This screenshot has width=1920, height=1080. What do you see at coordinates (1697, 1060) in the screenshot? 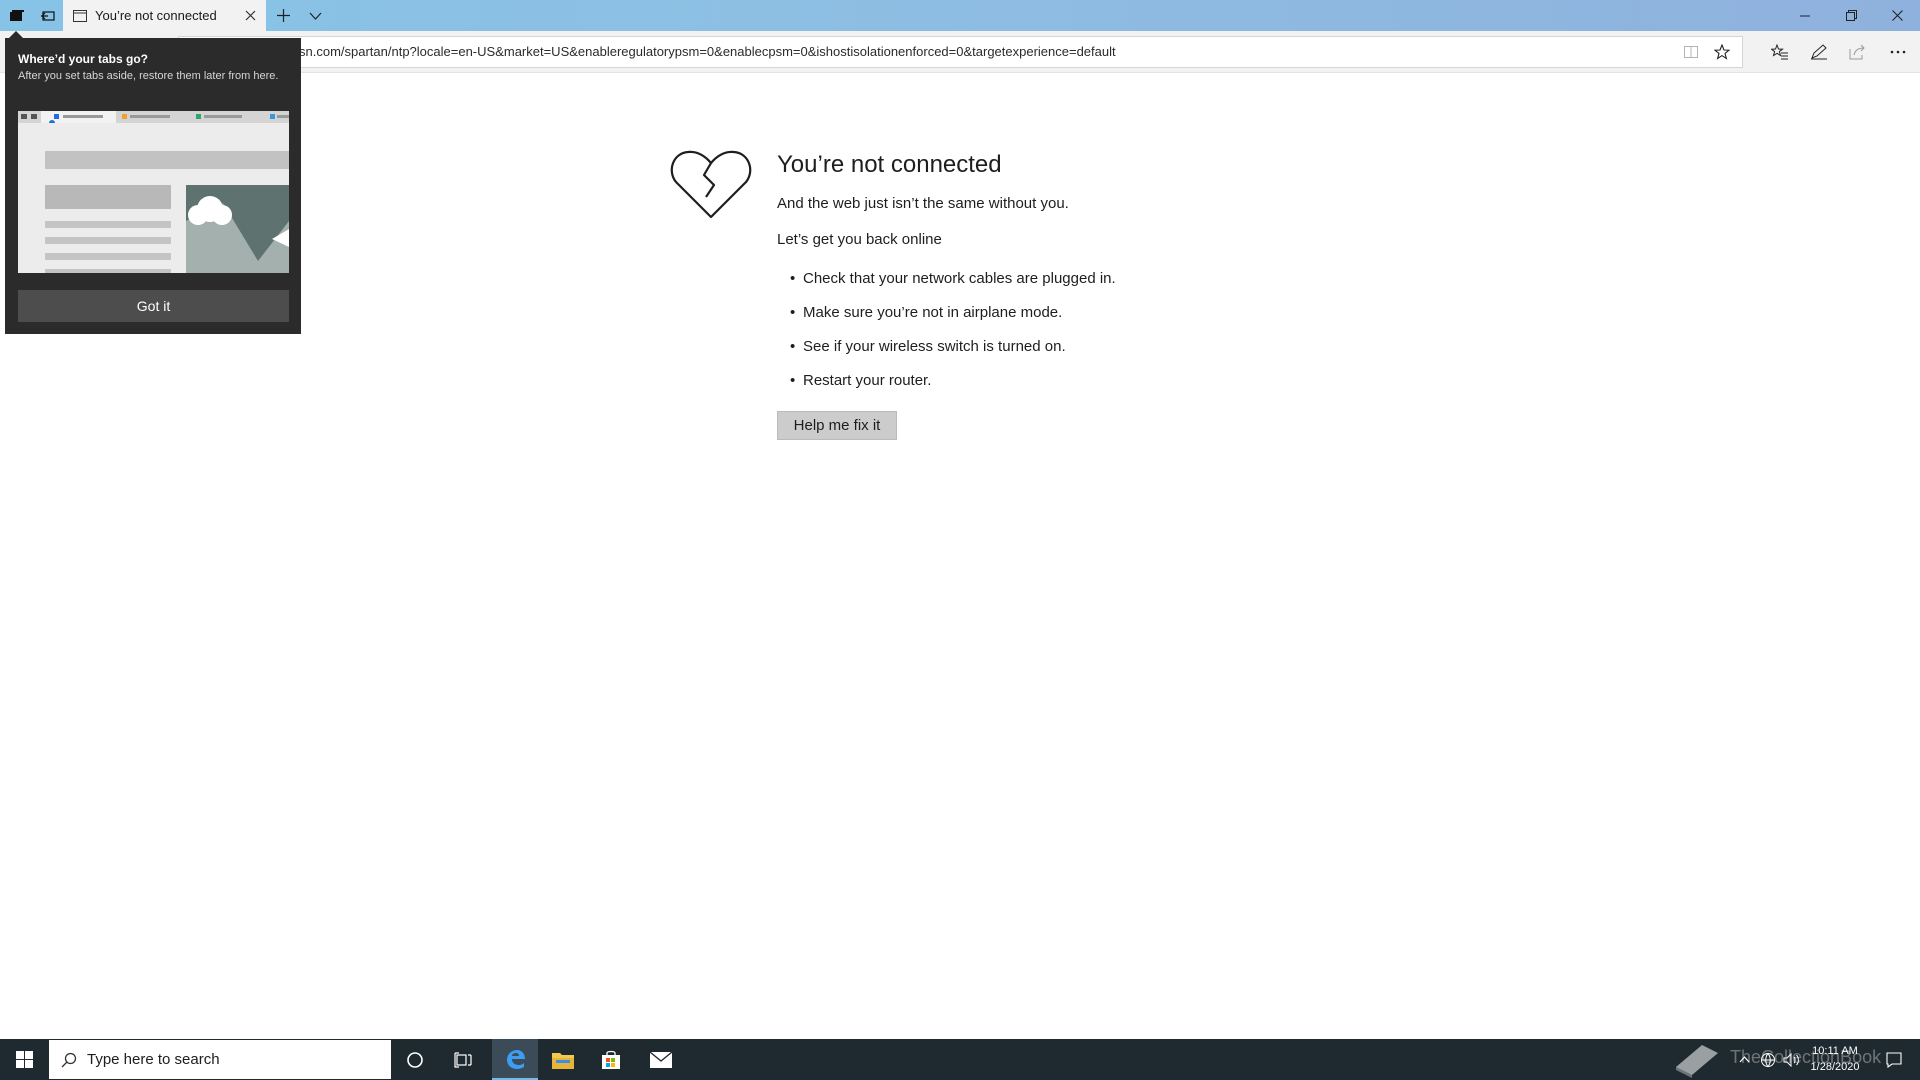
I see `book-logo-icon` at bounding box center [1697, 1060].